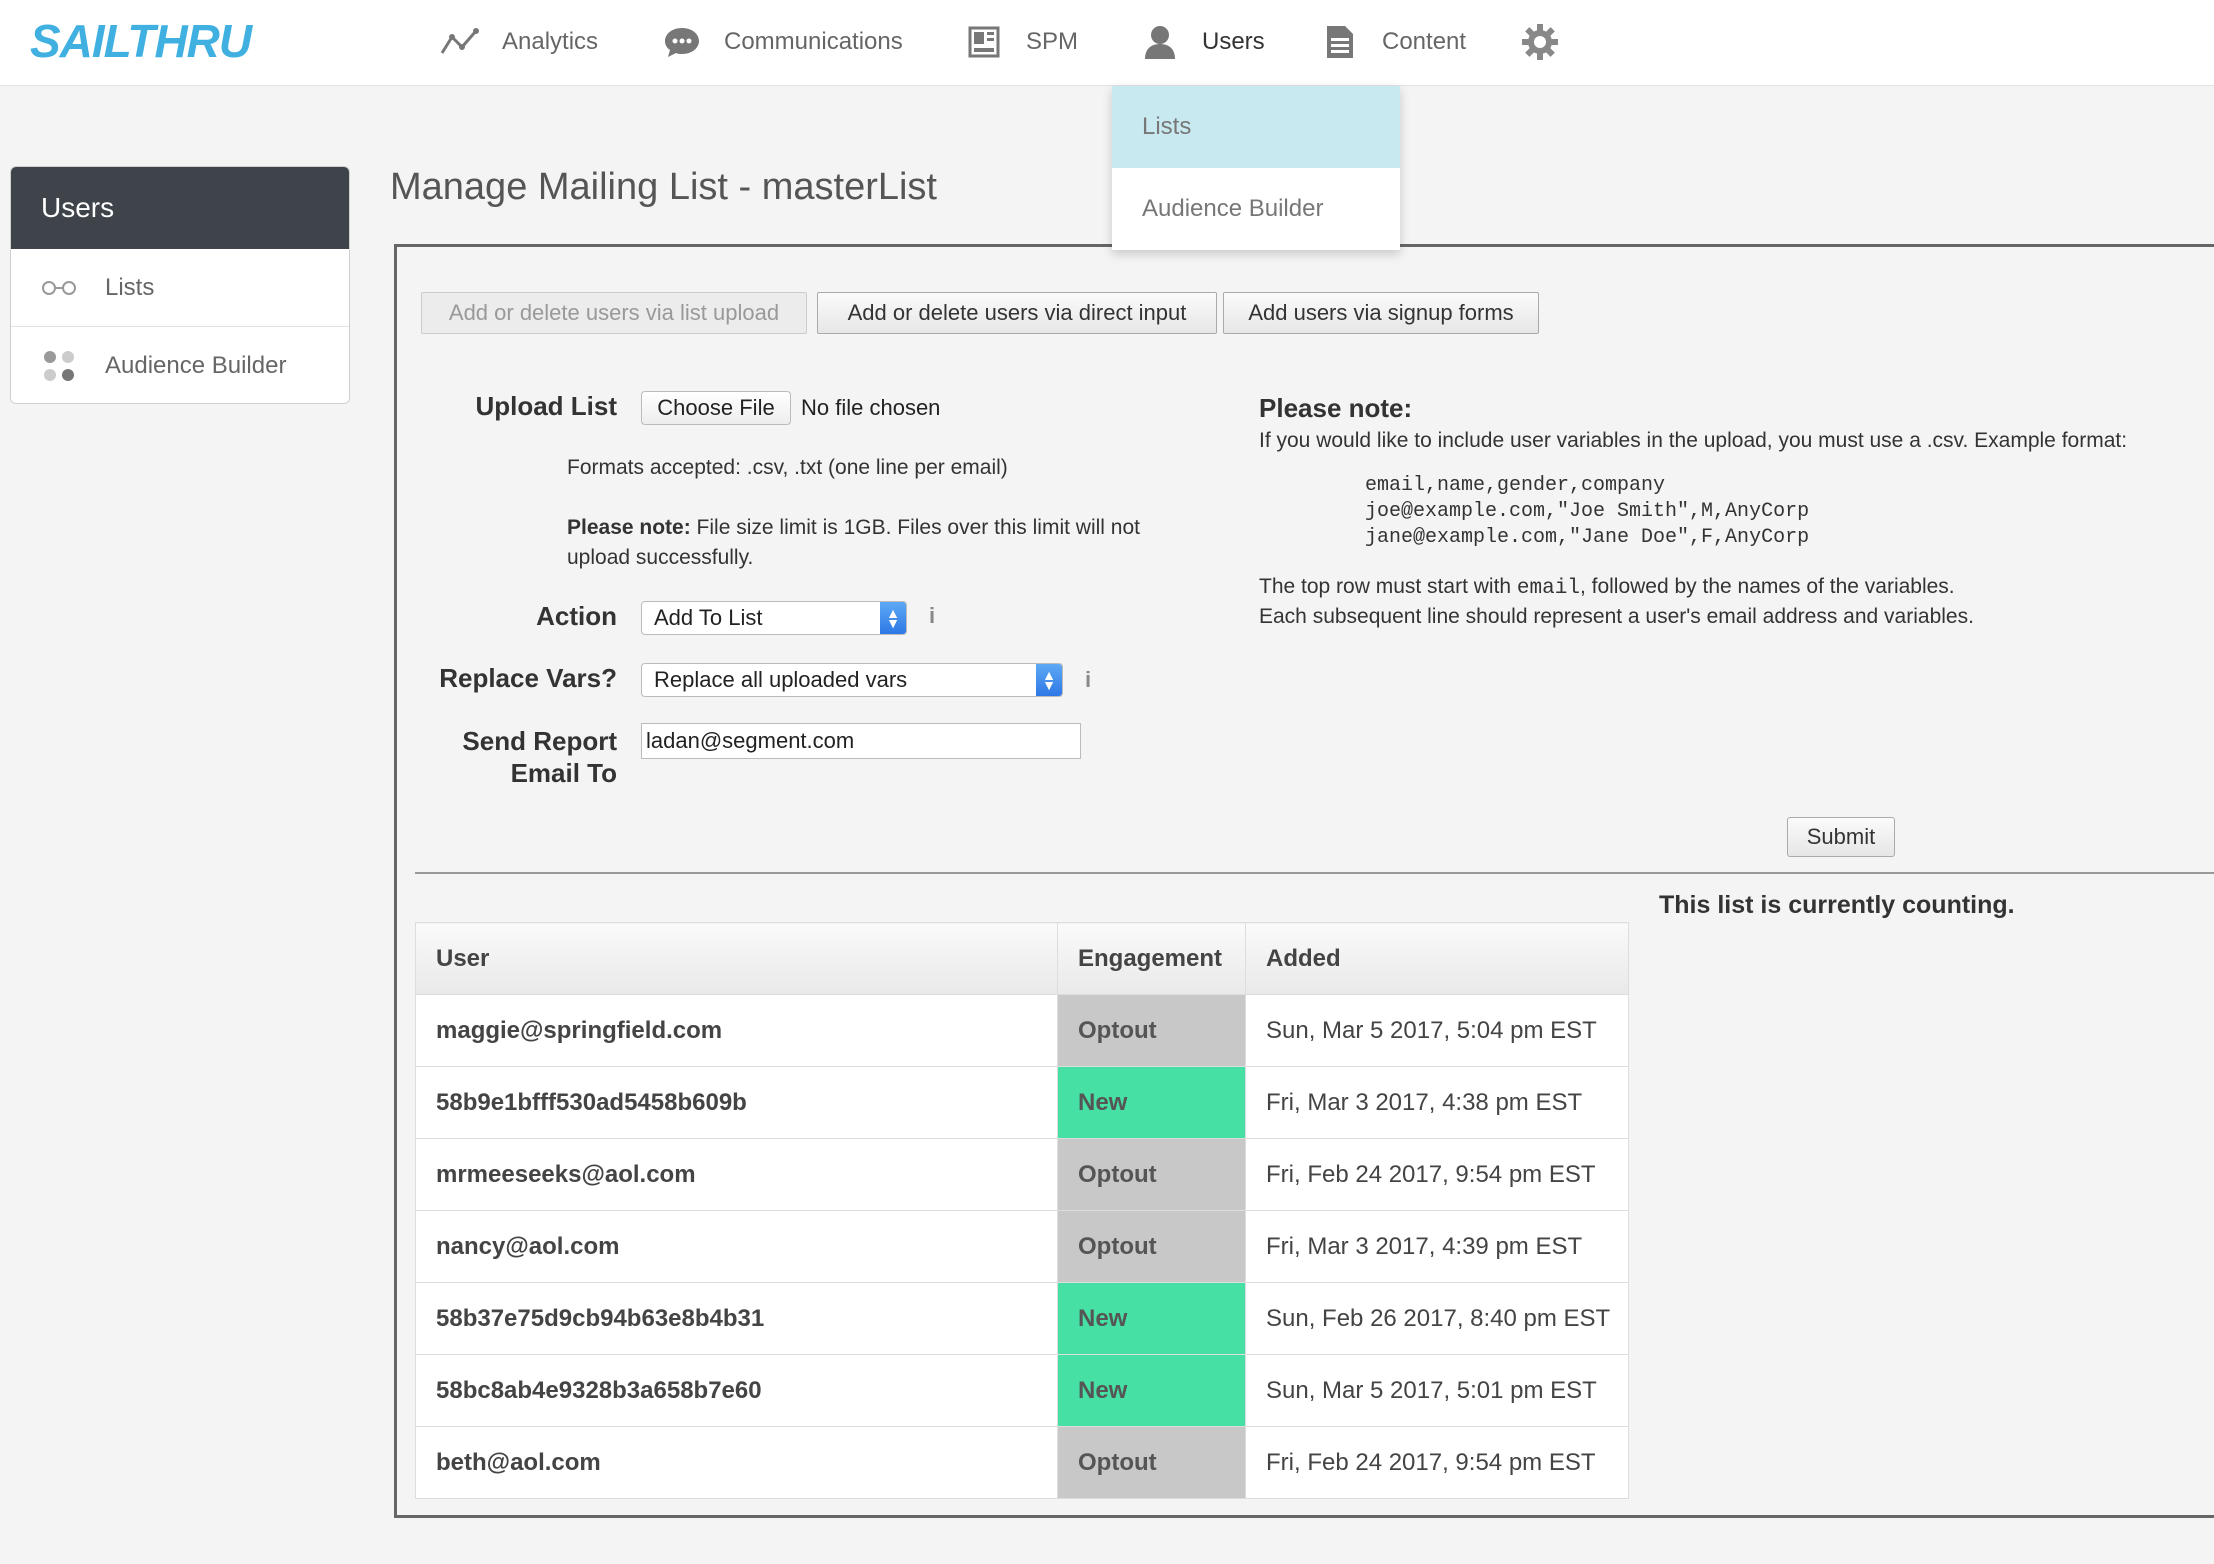 Image resolution: width=2214 pixels, height=1564 pixels. Describe the element at coordinates (984, 42) in the screenshot. I see `layout-icon` at that location.